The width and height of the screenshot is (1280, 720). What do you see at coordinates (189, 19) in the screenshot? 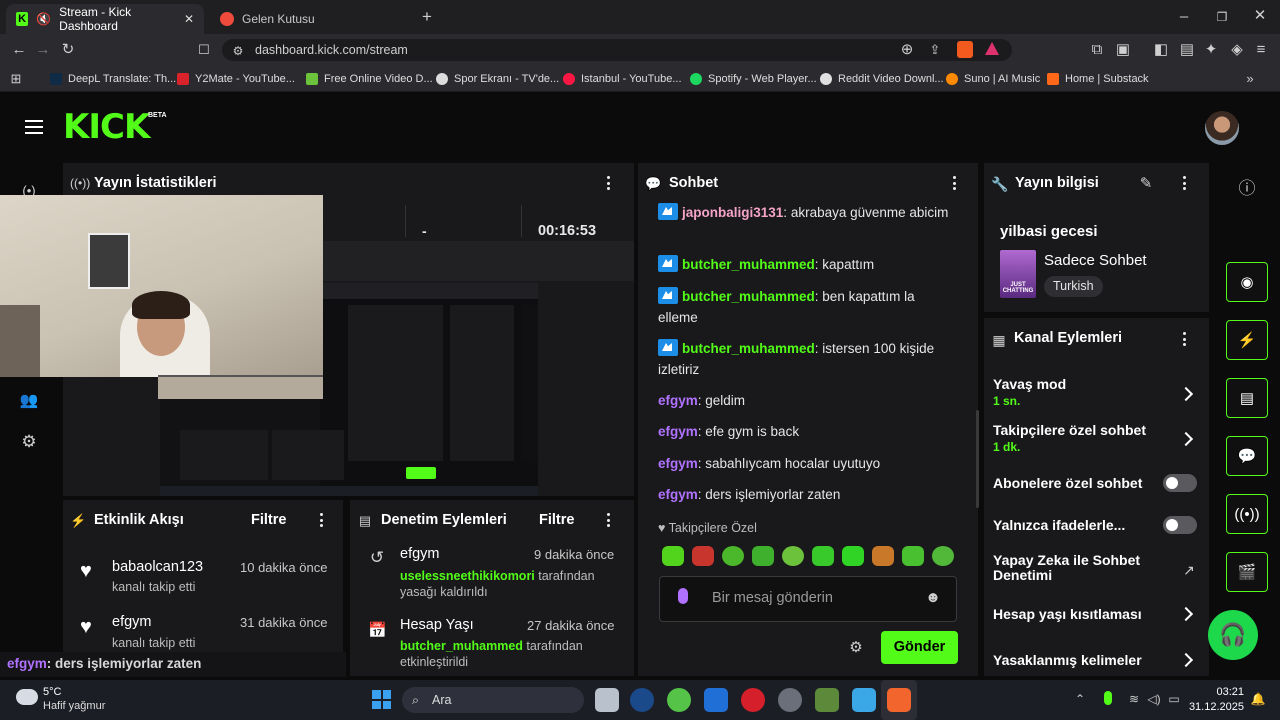
I see `close-tab-icon: ✕` at bounding box center [189, 19].